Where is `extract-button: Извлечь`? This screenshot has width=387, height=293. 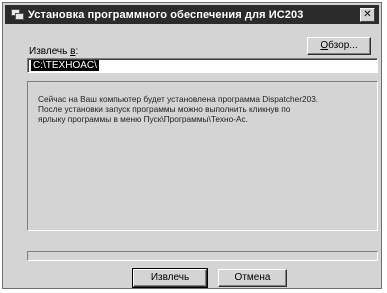 extract-button: Извлечь is located at coordinates (170, 278).